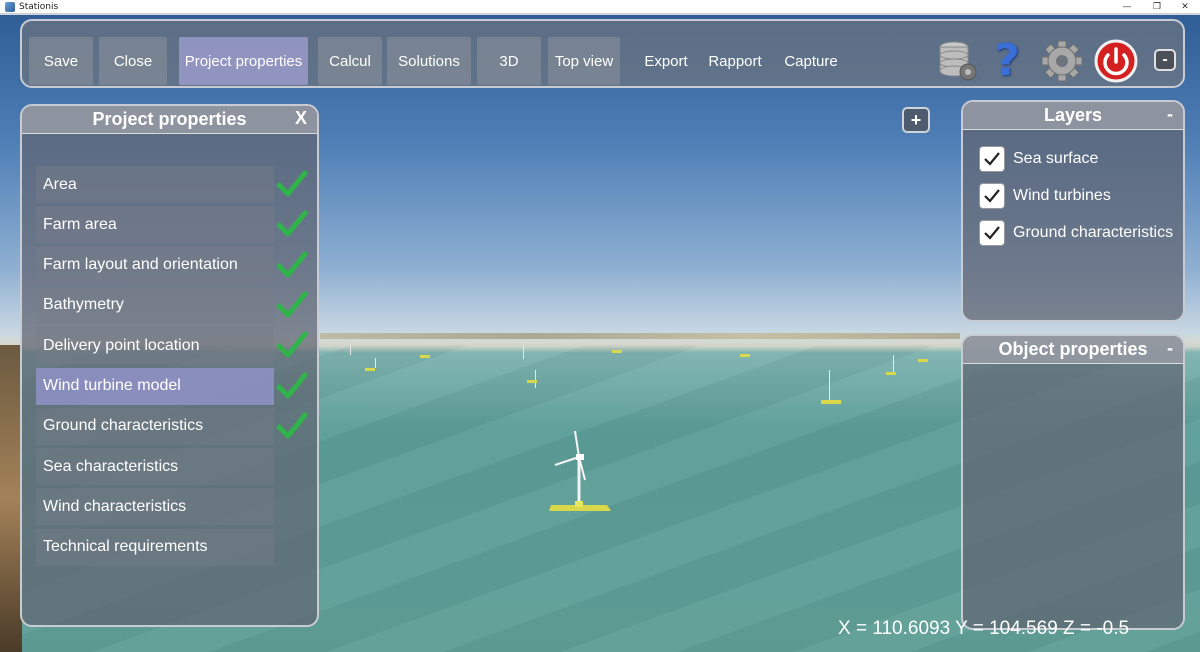 This screenshot has height=652, width=1200. Describe the element at coordinates (640, 336) in the screenshot. I see `horizon-coastline` at that location.